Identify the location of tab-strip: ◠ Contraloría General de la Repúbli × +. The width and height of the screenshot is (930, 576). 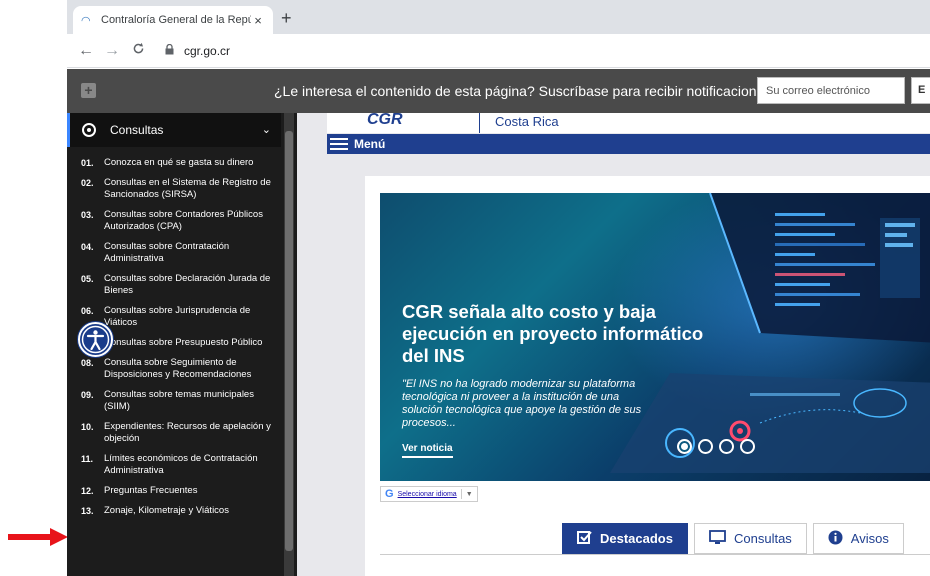
(498, 17).